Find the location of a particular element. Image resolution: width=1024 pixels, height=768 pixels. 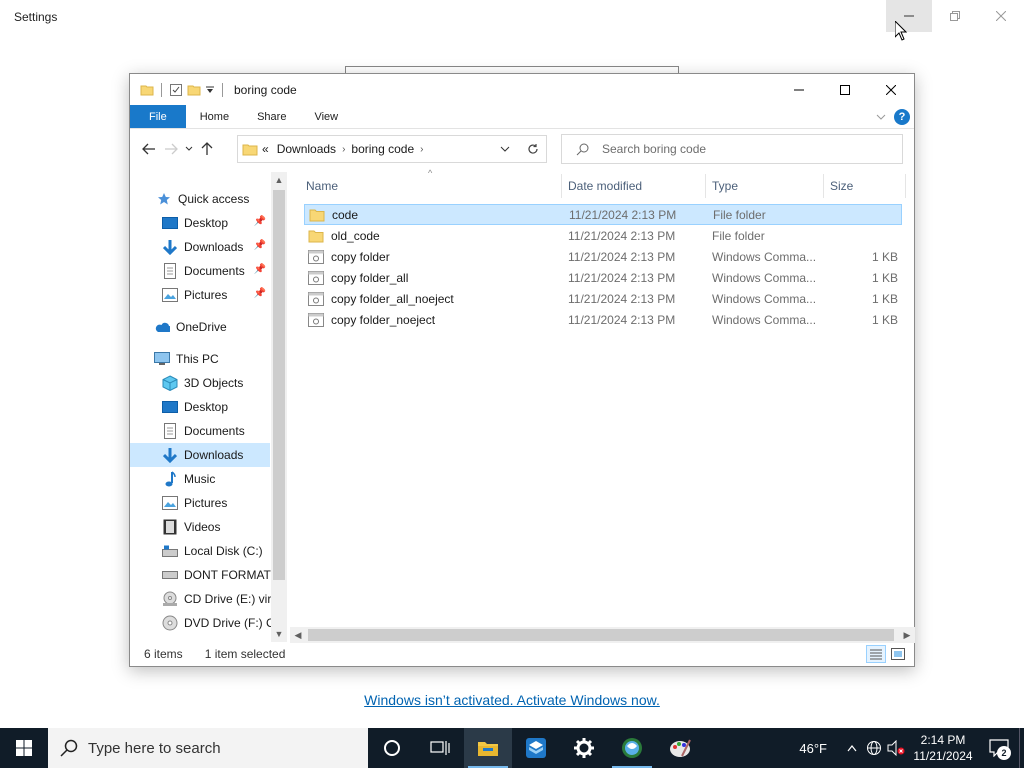

breadcrumb-downloads: Downloads is located at coordinates (306, 149).